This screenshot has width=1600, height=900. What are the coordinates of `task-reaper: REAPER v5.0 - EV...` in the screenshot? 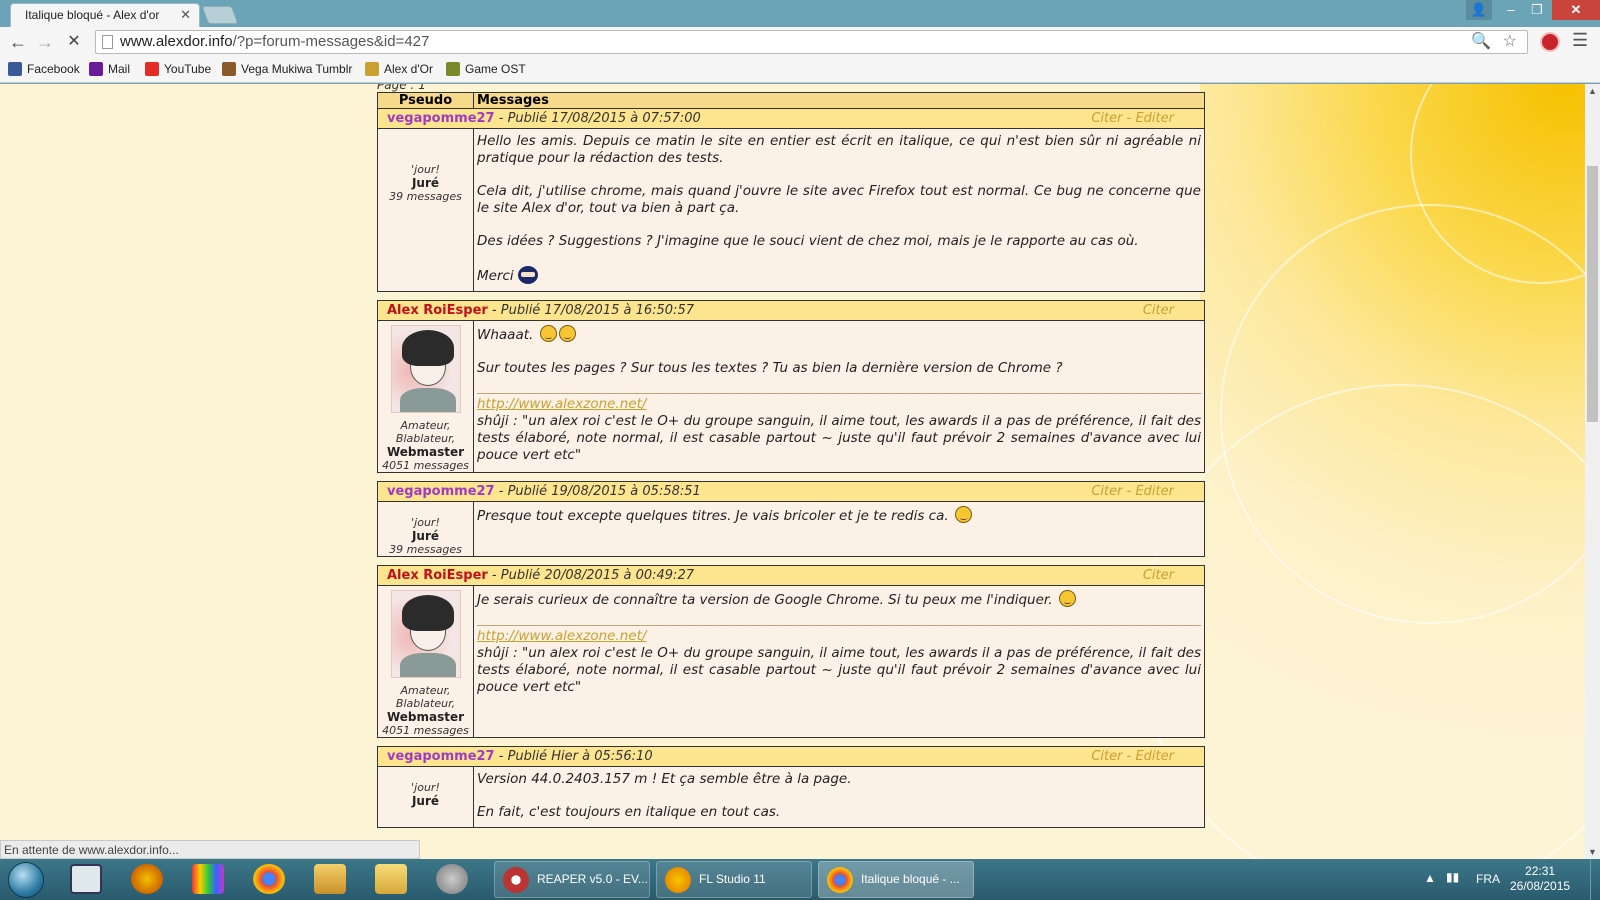 It's located at (572, 879).